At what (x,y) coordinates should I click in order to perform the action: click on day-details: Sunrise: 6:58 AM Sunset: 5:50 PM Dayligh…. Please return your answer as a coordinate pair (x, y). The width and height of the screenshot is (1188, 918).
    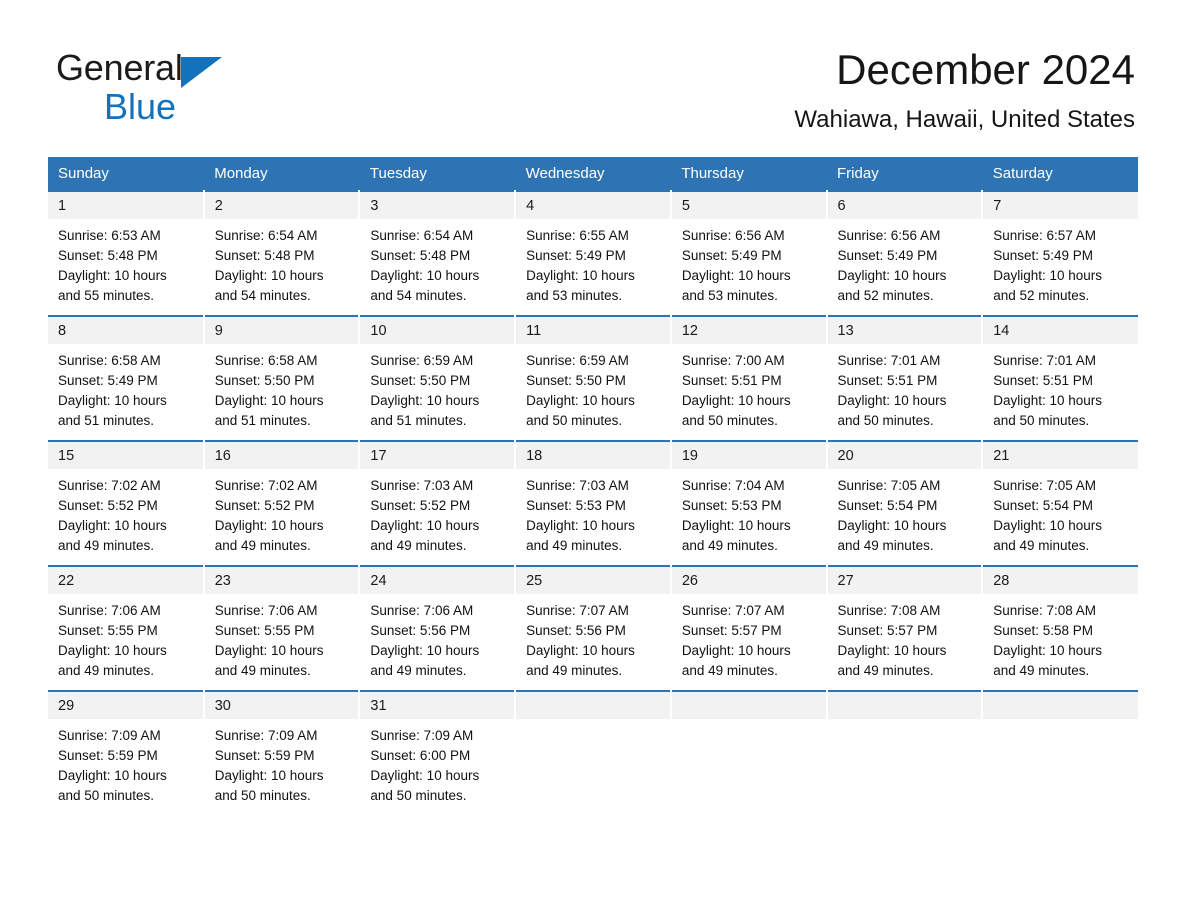
    Looking at the image, I should click on (282, 392).